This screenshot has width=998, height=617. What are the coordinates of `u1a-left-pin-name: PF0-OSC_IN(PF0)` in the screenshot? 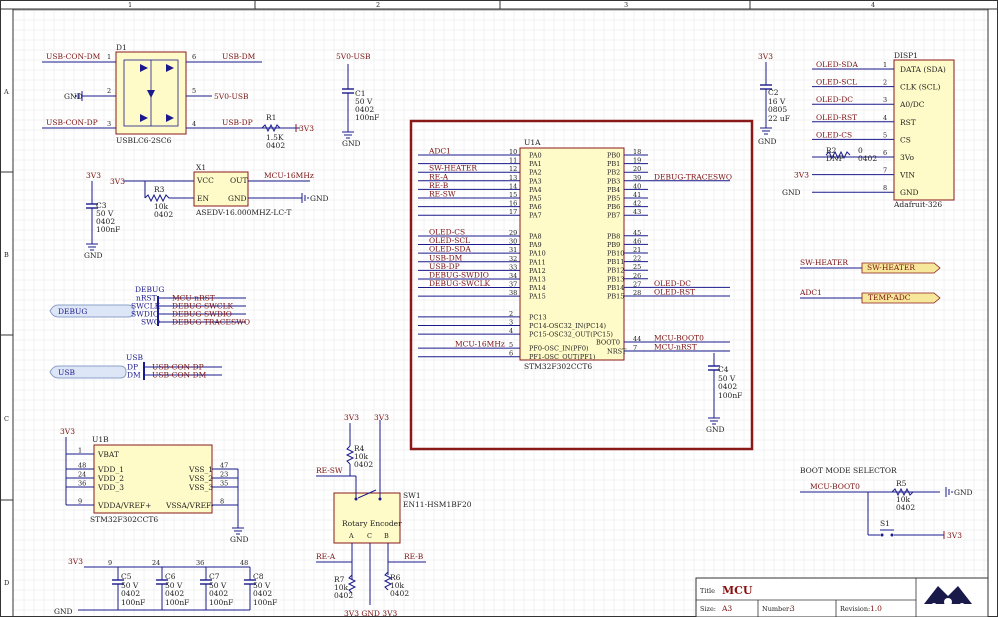 It's located at (559, 349).